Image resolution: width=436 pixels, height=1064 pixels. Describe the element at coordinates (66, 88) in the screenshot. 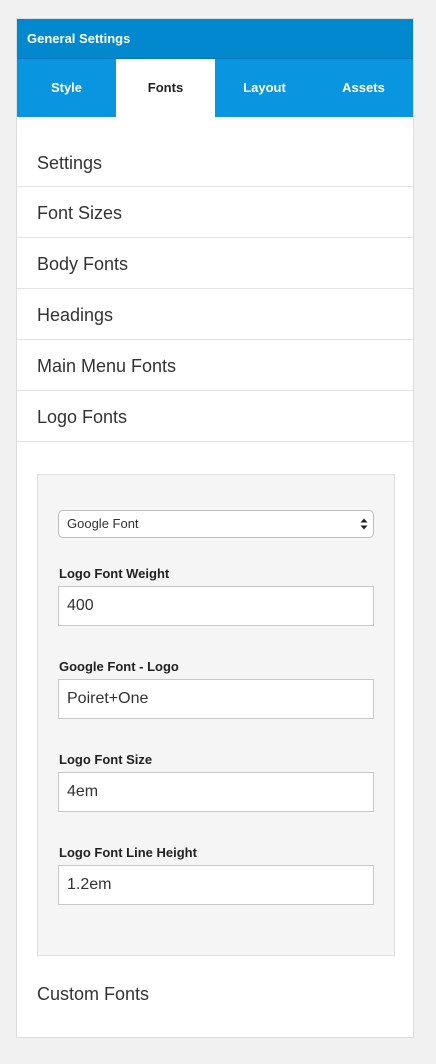

I see `tab-style: Style` at that location.